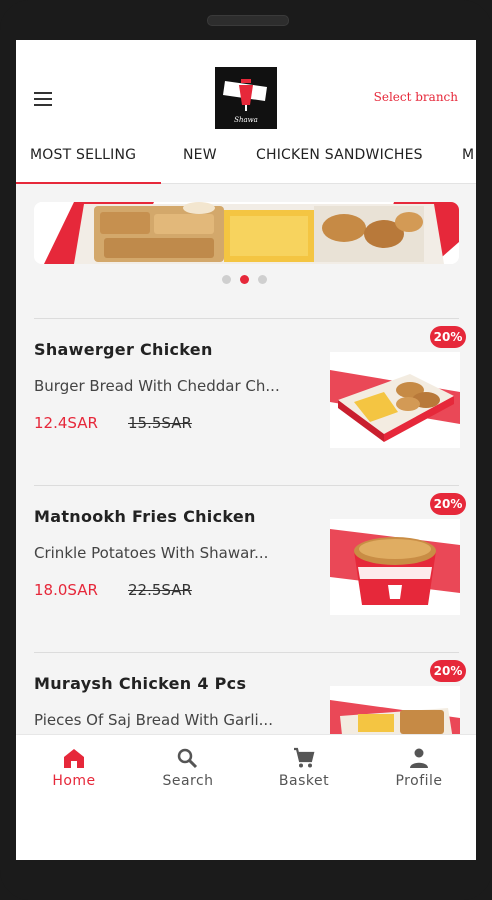  Describe the element at coordinates (419, 781) in the screenshot. I see `nav-profile-label: Profile` at that location.